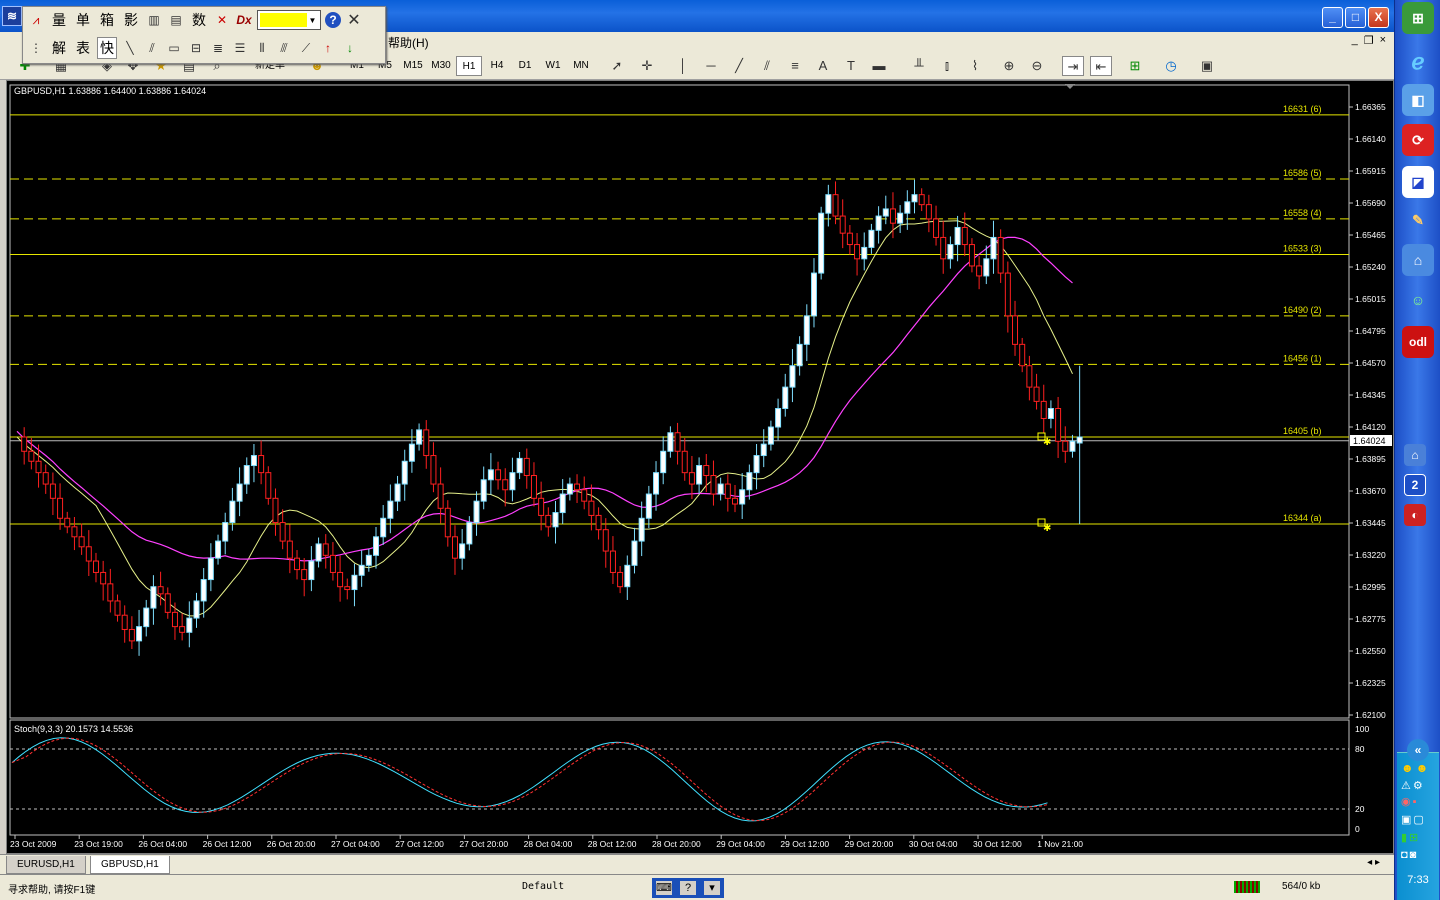 The width and height of the screenshot is (1440, 900). What do you see at coordinates (1373, 862) in the screenshot?
I see `tab-scroll-arrows: ◂ ▸` at bounding box center [1373, 862].